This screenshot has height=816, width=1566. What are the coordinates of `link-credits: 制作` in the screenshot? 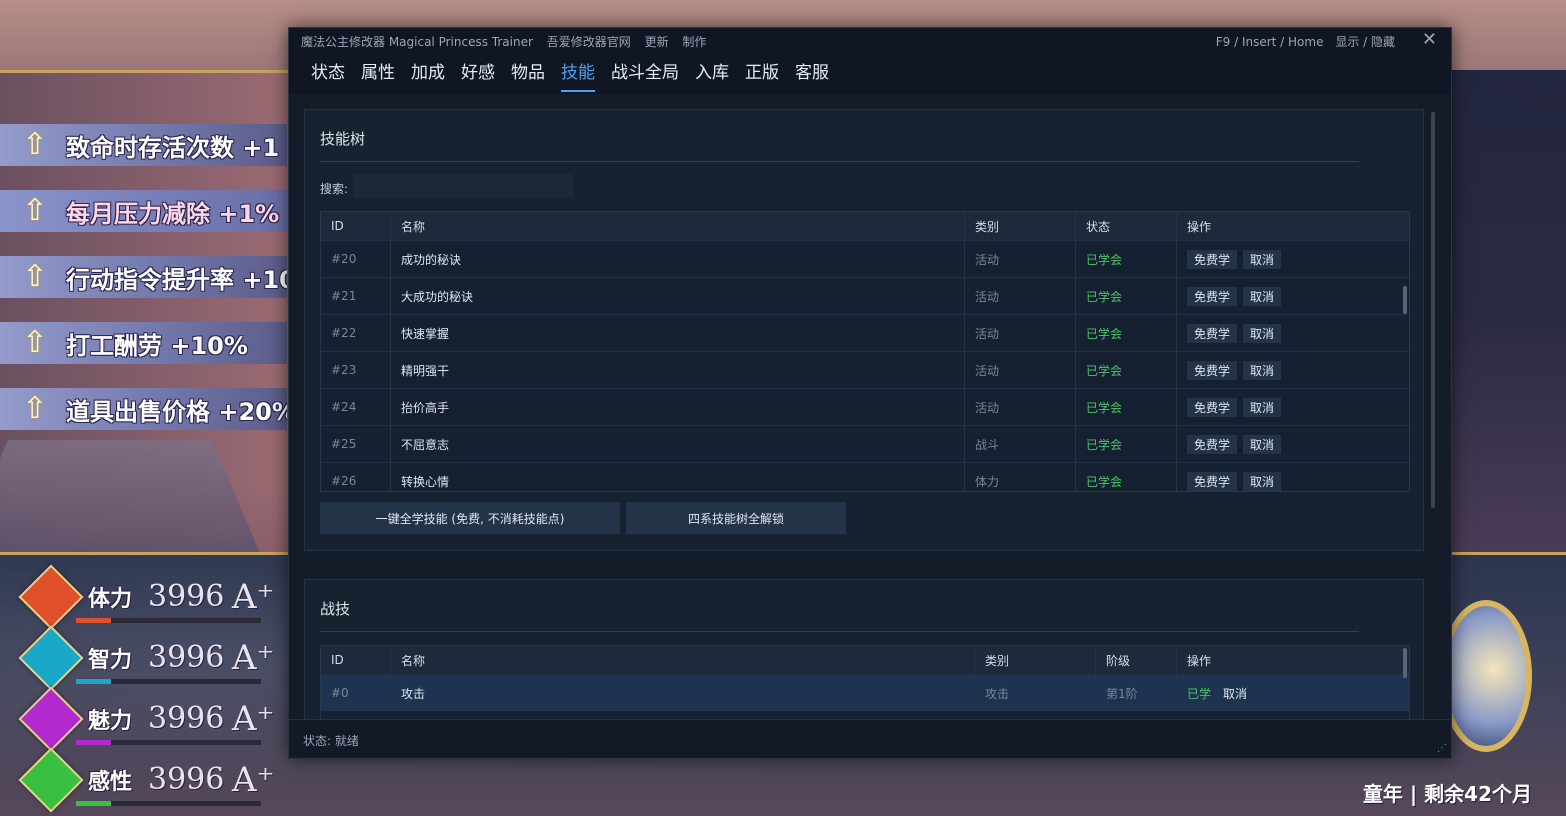 It's located at (694, 42).